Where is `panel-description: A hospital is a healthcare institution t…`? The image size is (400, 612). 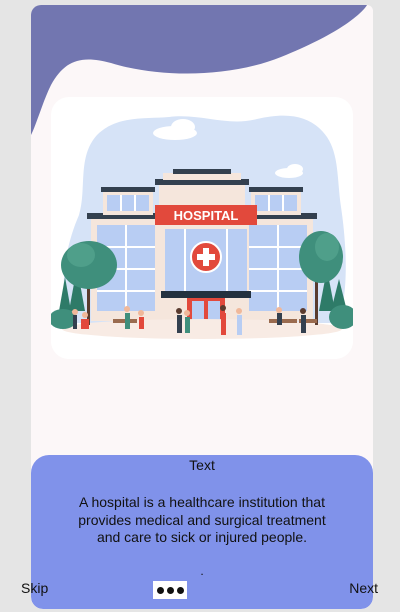 panel-description: A hospital is a healthcare institution t… is located at coordinates (202, 519).